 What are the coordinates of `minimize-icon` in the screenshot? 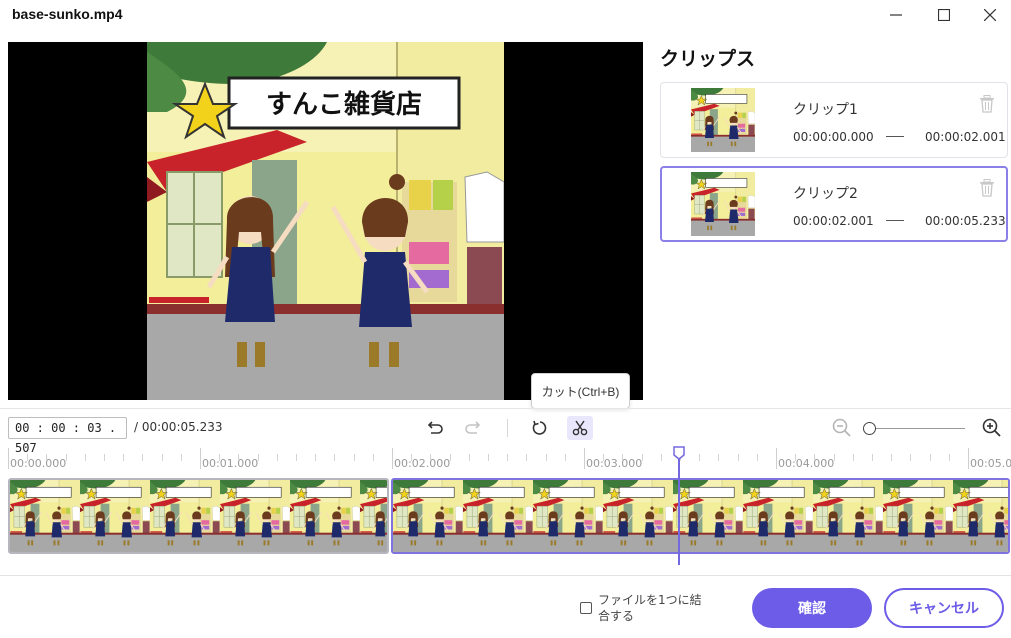 It's located at (896, 15).